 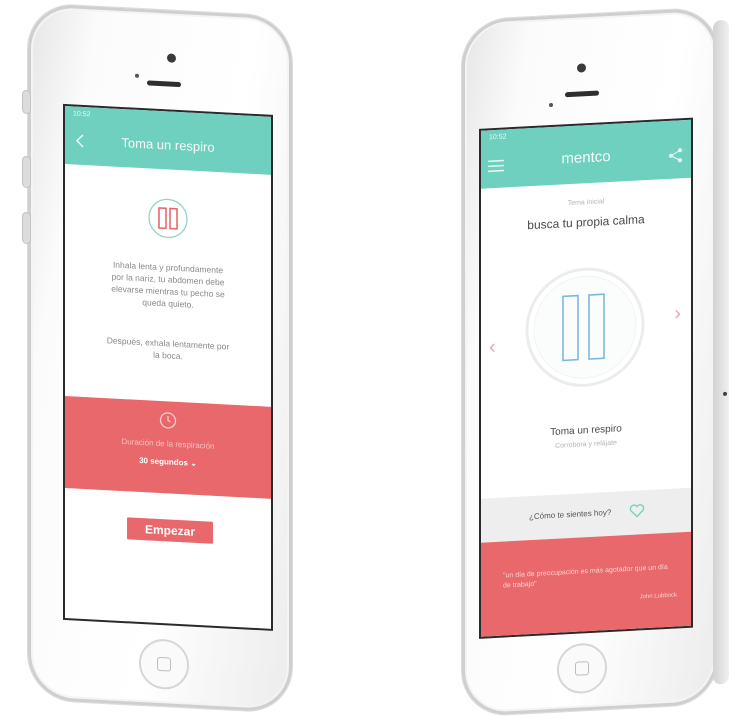 I want to click on duration-select: 30 segundos ⌄, so click(x=168, y=462).